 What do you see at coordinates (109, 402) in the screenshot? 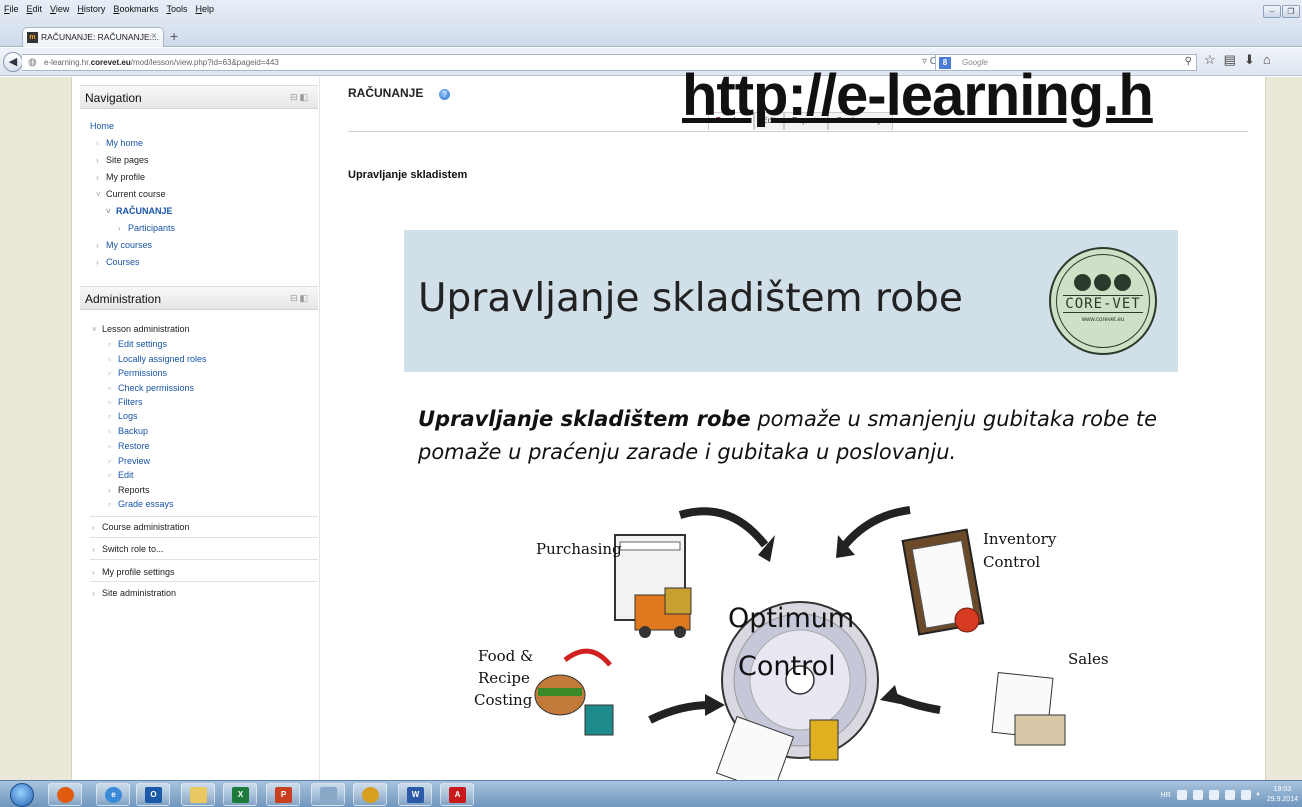
I see `filter-icon: ▫` at bounding box center [109, 402].